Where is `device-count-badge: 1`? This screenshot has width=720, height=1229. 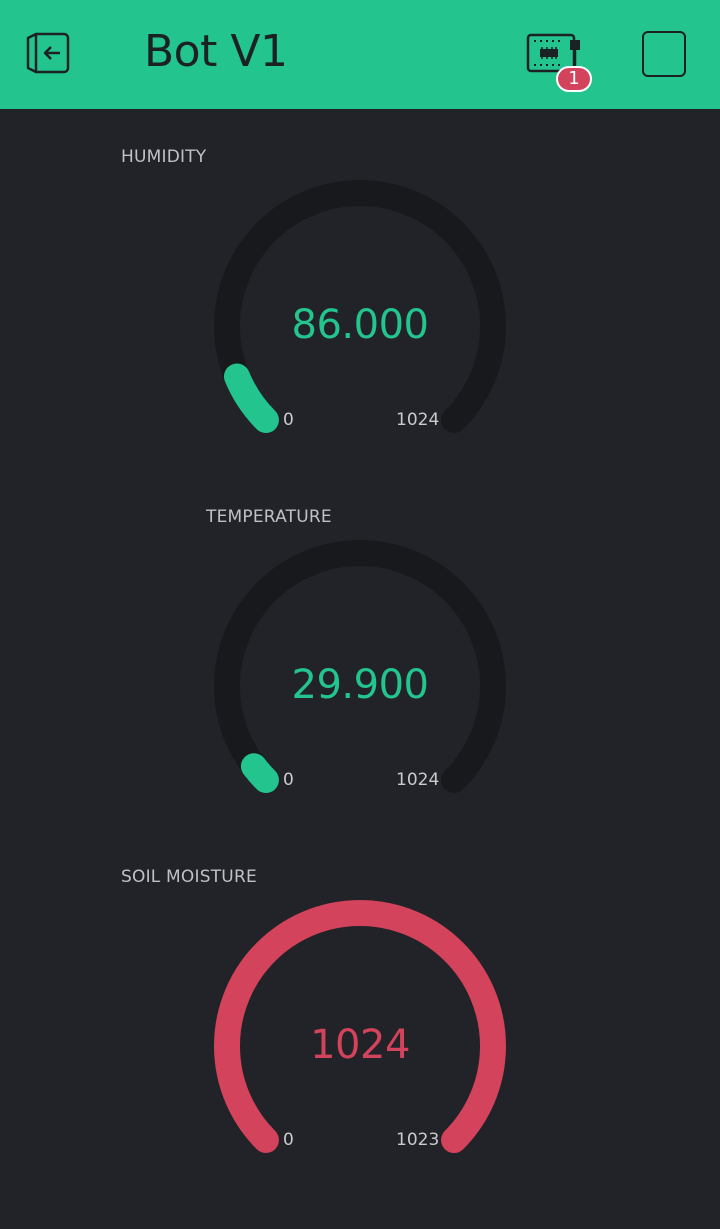 device-count-badge: 1 is located at coordinates (574, 79).